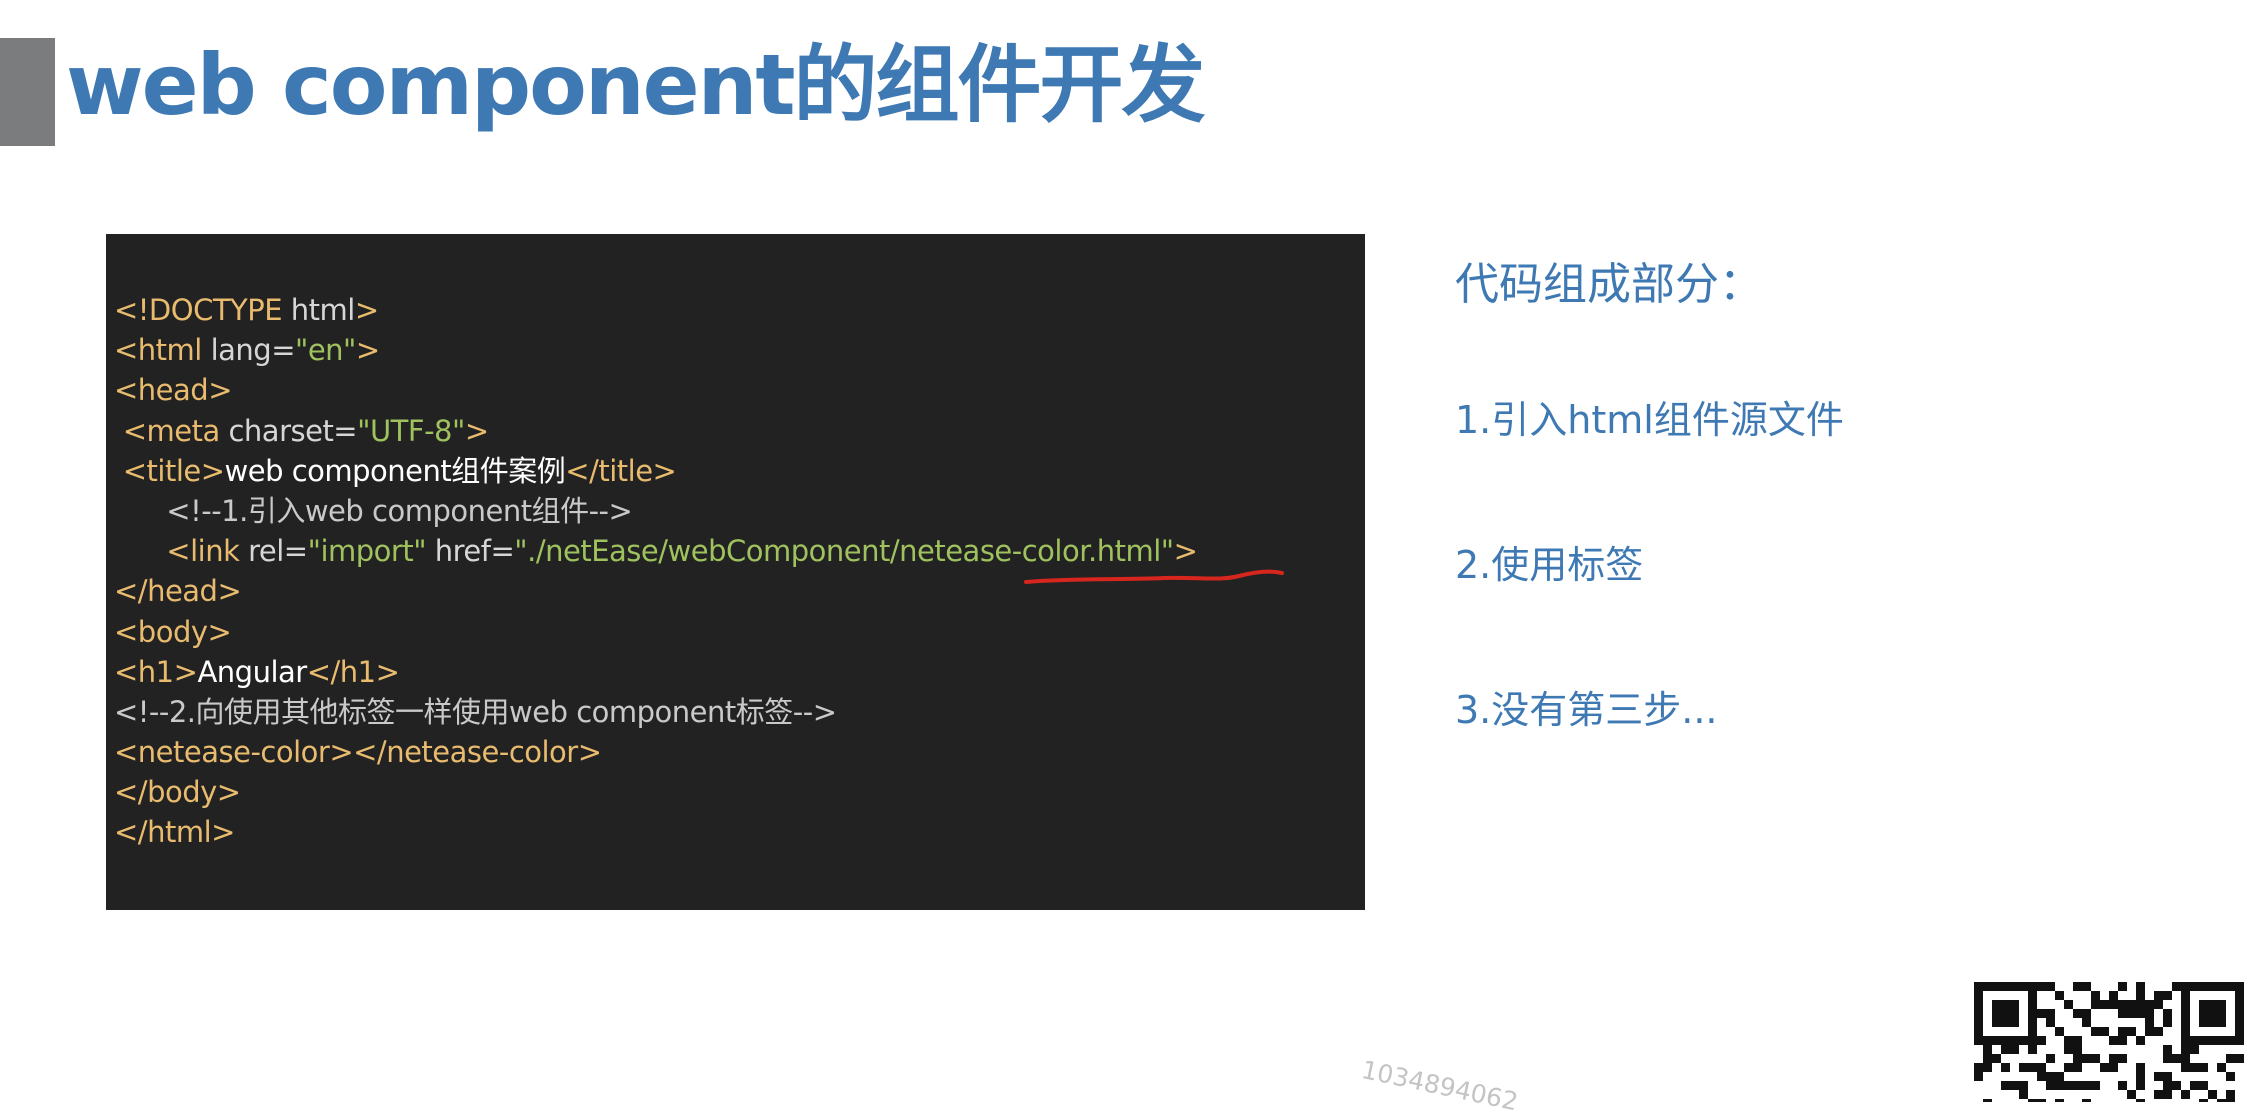 This screenshot has height=1116, width=2258. I want to click on code-line: <meta charset="UTF-8">, so click(655, 431).